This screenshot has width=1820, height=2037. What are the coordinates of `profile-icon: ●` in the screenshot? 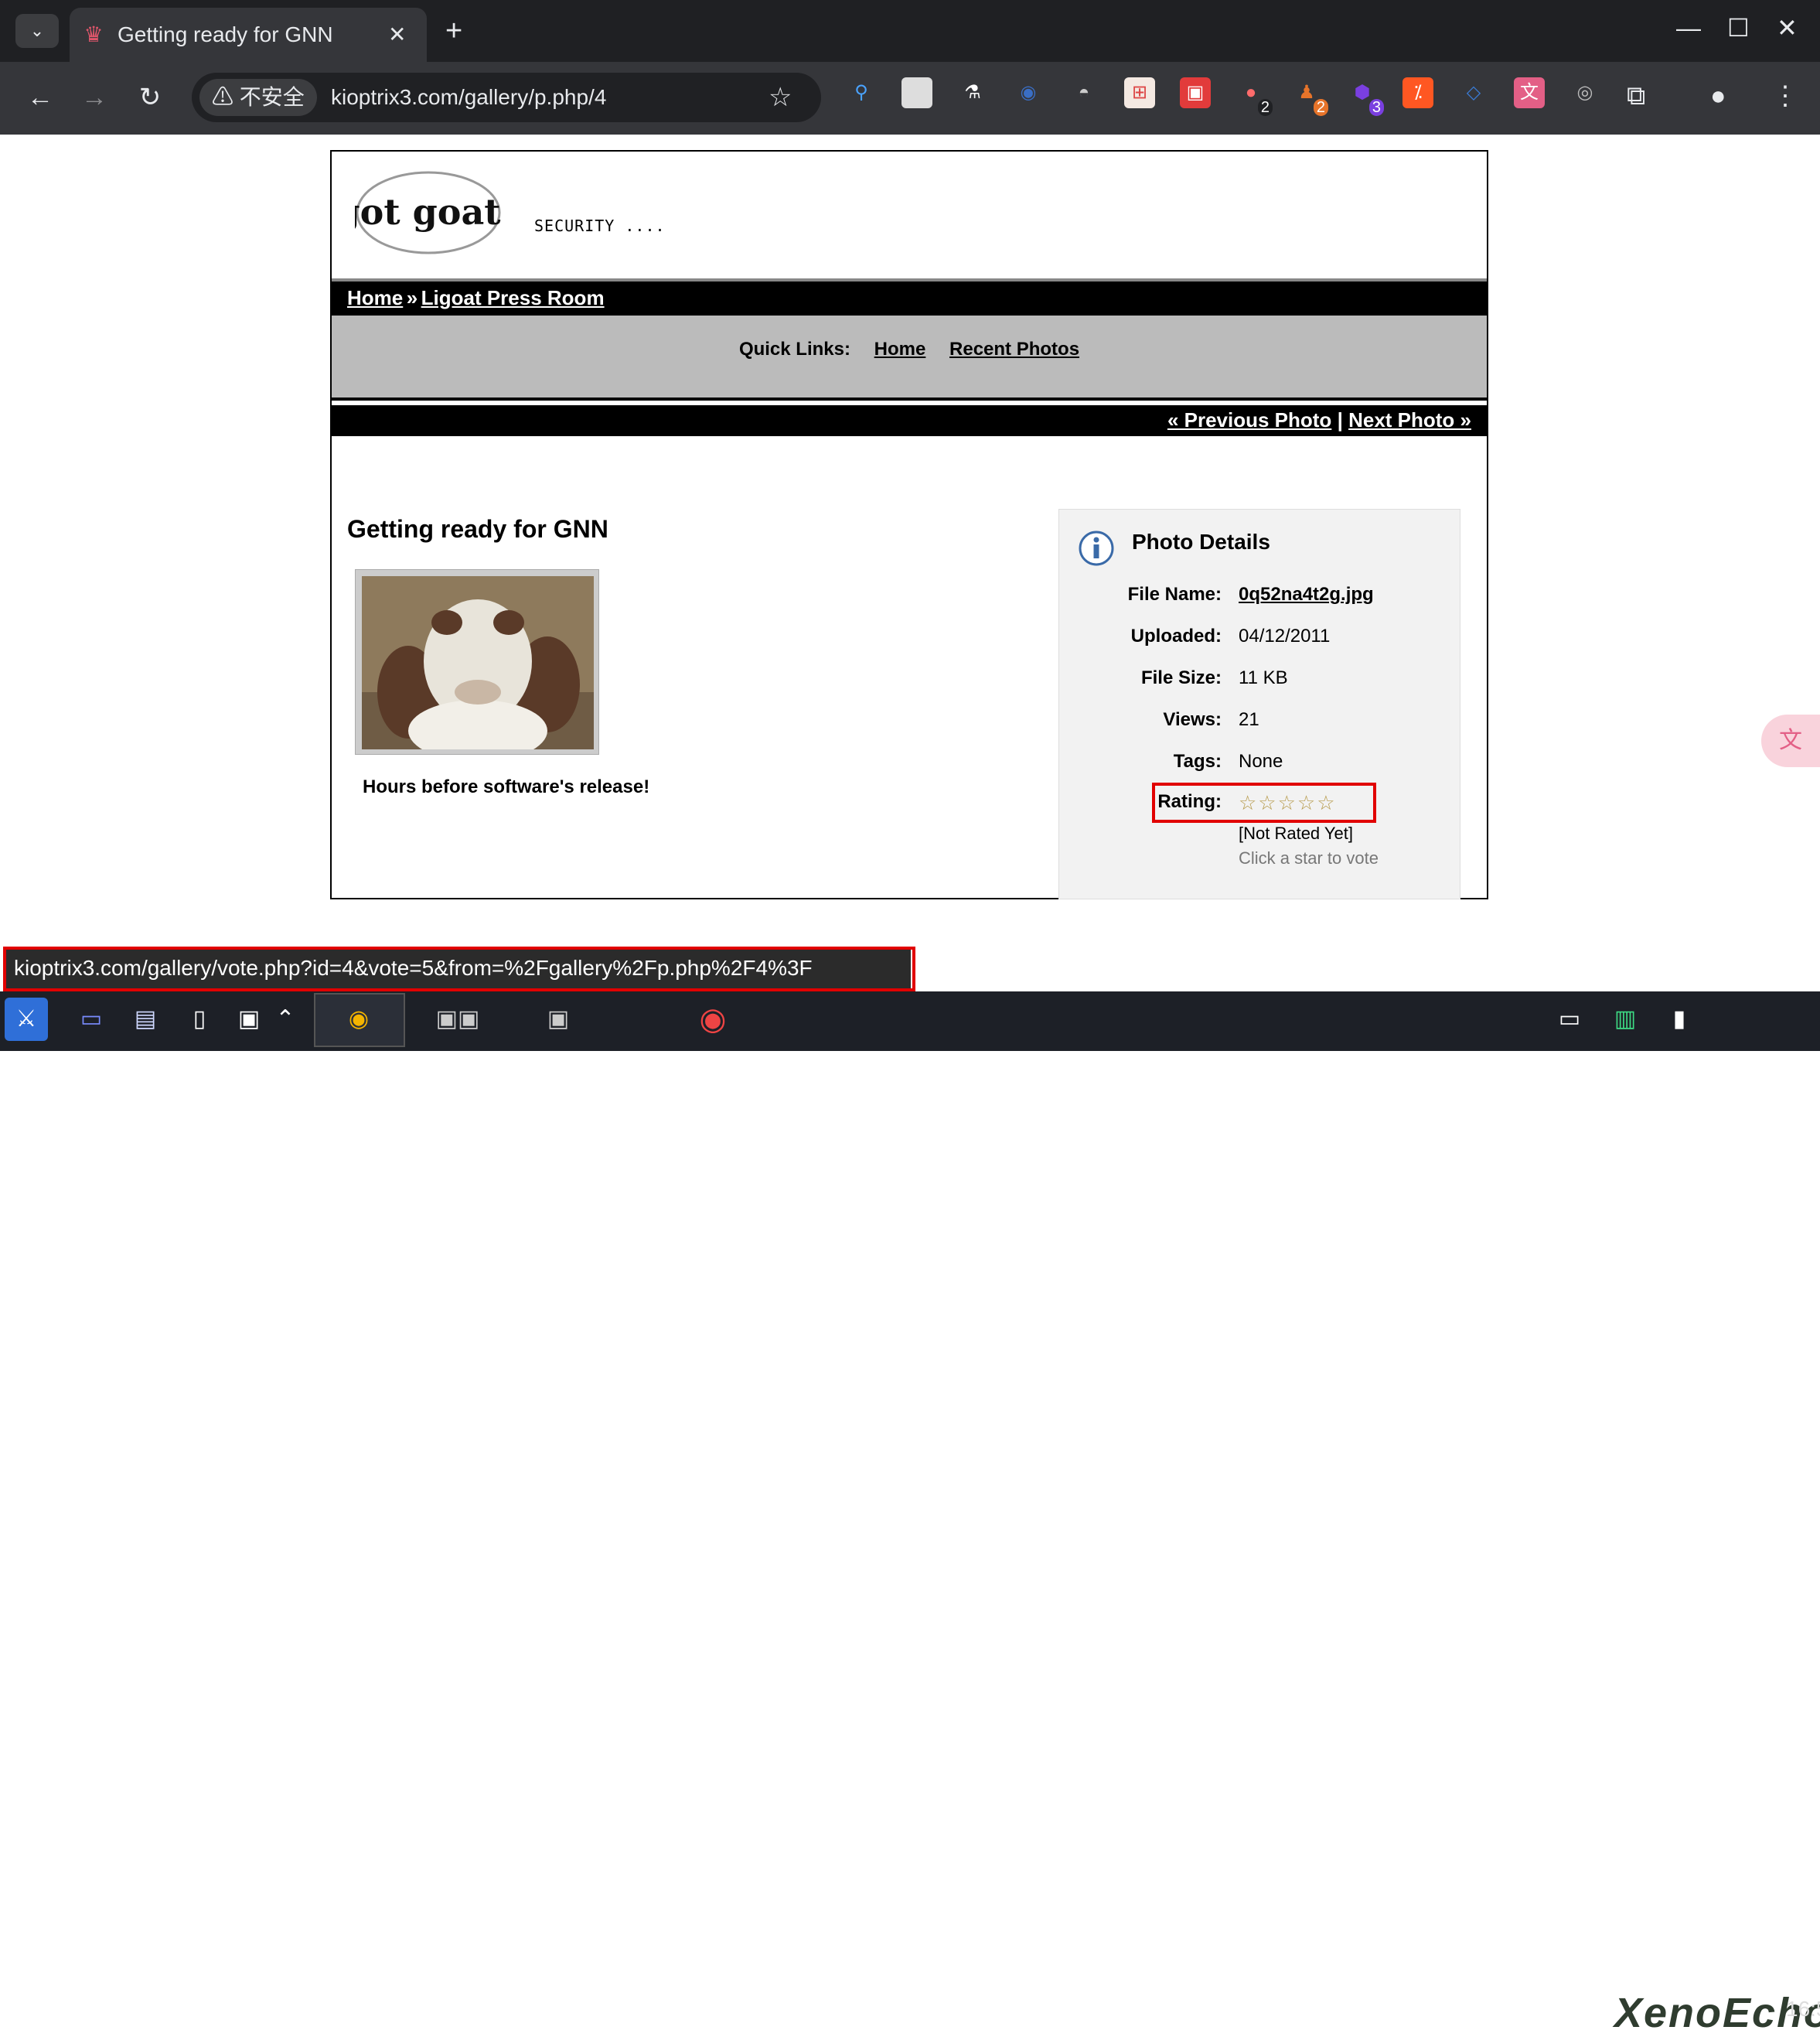 It's located at (1718, 95).